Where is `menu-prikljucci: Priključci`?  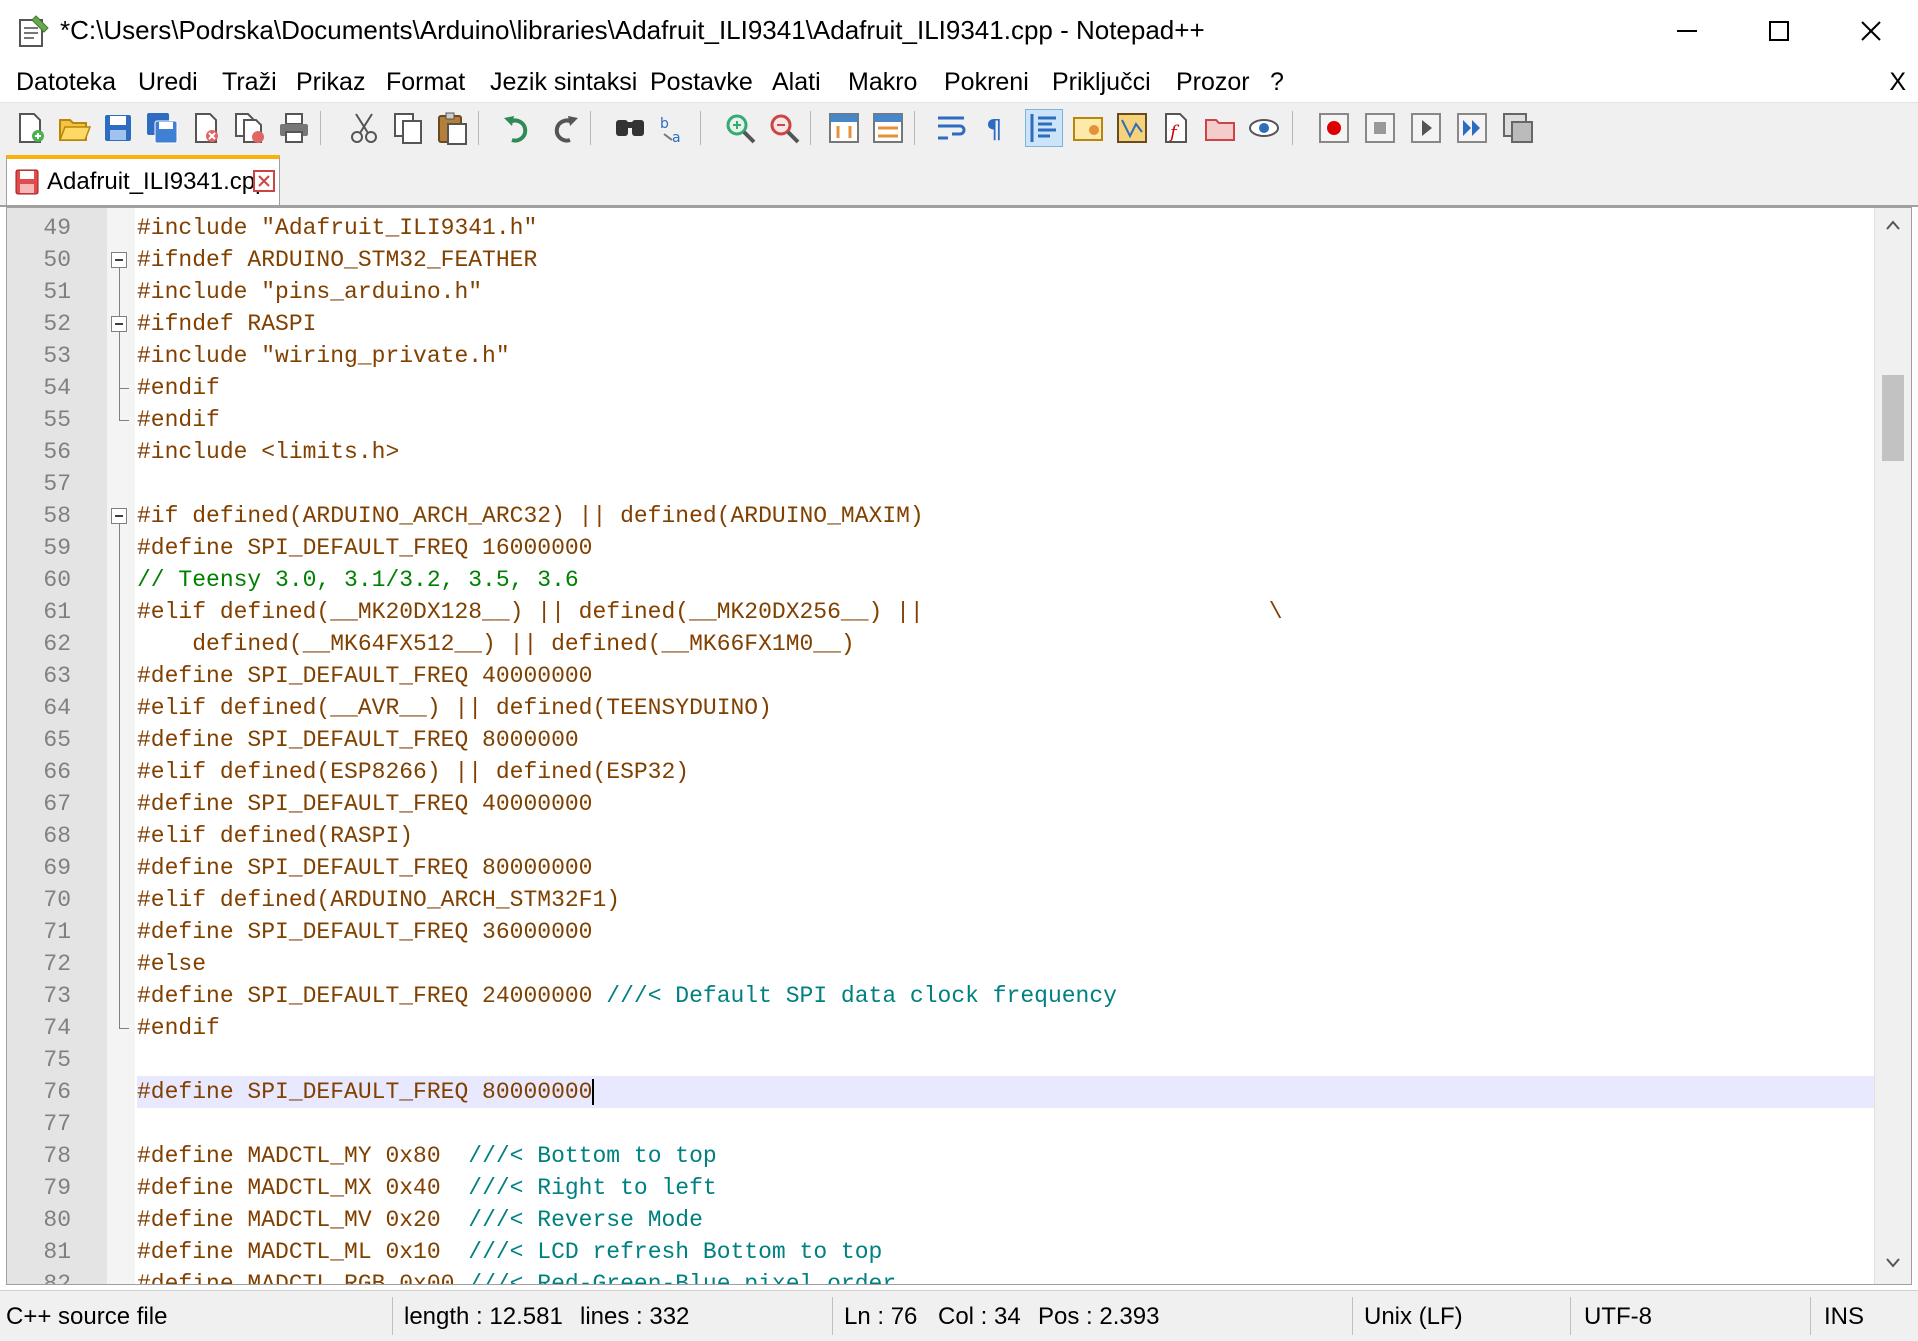
menu-prikljucci: Priključci is located at coordinates (1101, 82).